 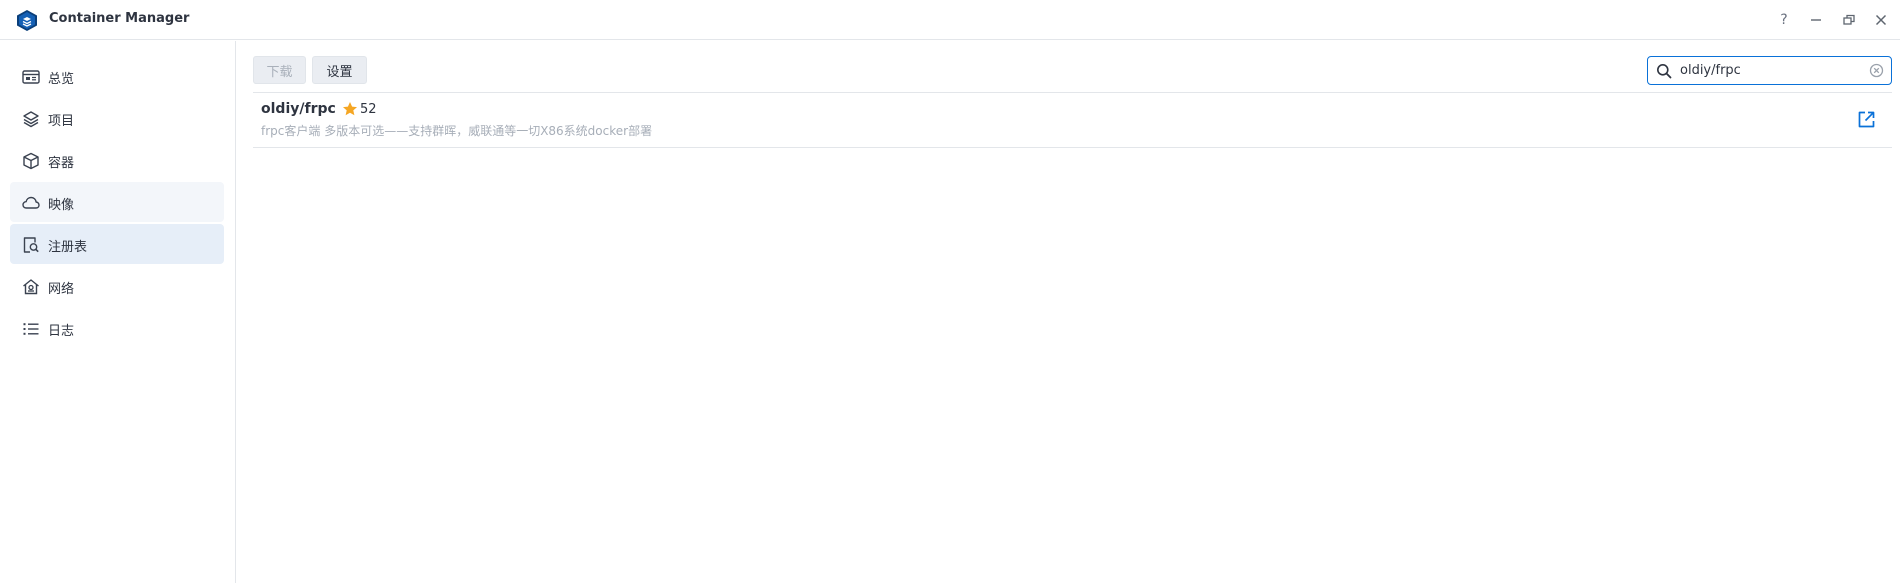 What do you see at coordinates (31, 245) in the screenshot?
I see `registry-search-icon` at bounding box center [31, 245].